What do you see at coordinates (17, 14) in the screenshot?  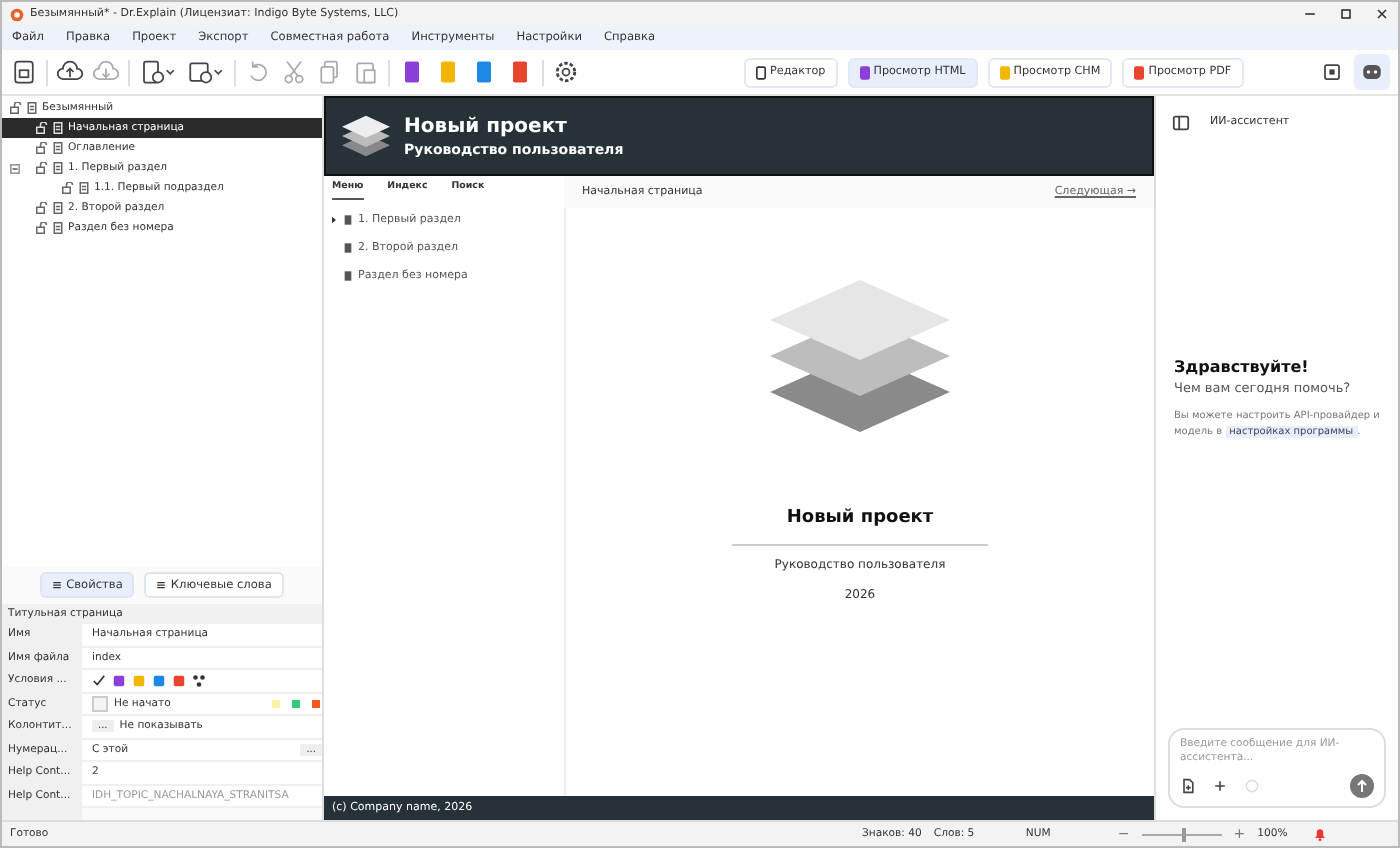 I see `app-logo-icon` at bounding box center [17, 14].